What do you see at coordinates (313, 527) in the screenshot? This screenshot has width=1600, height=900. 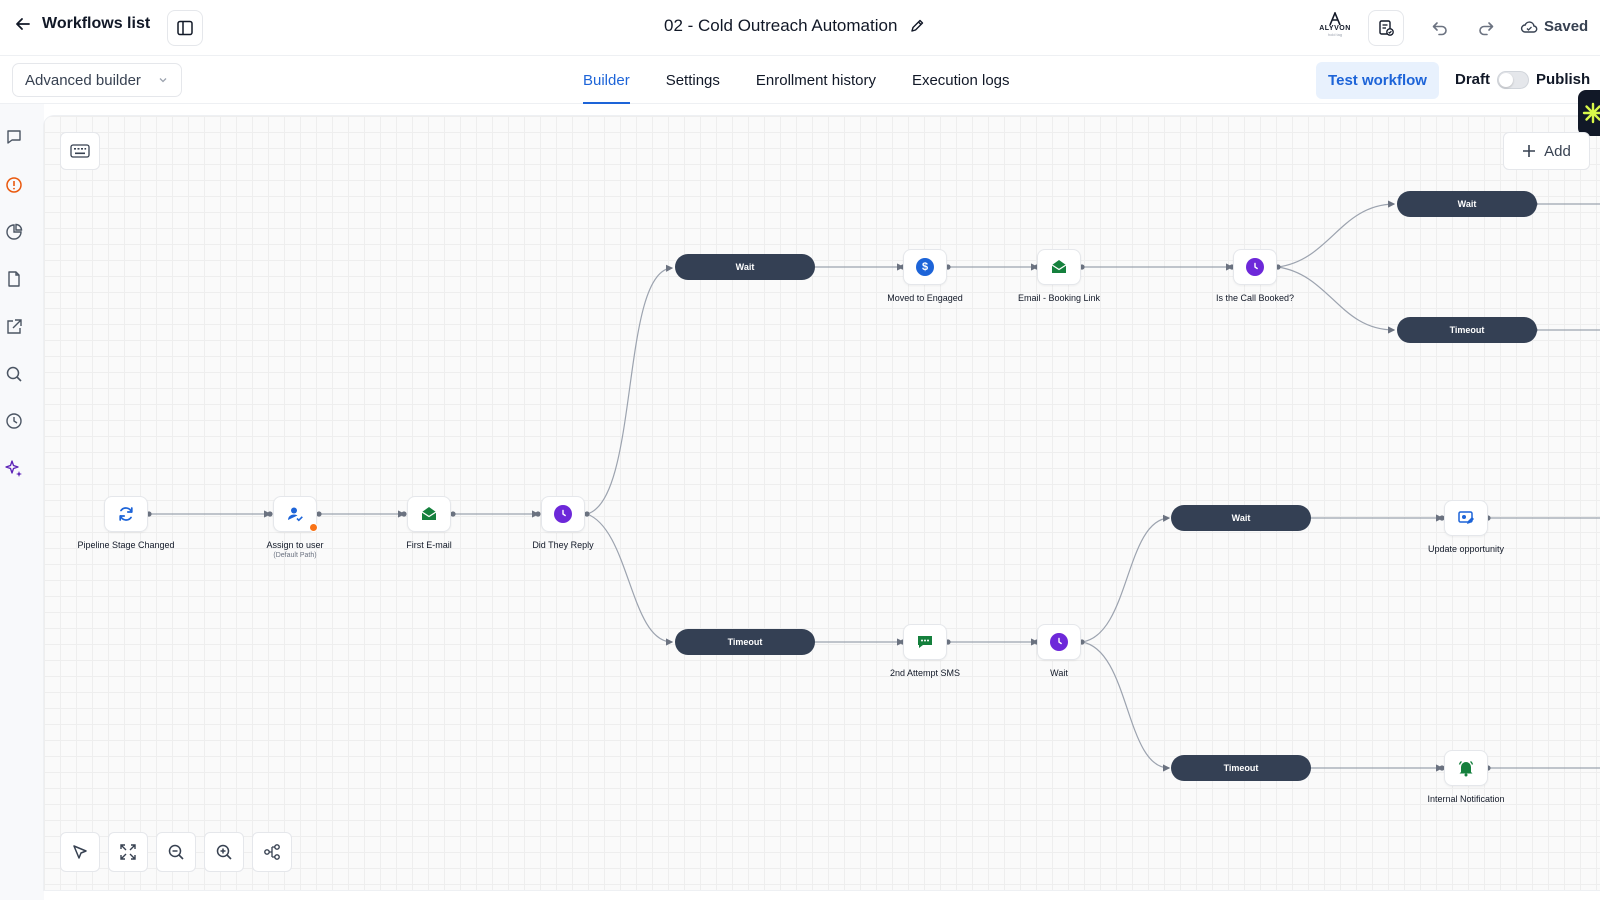 I see `warning-dot` at bounding box center [313, 527].